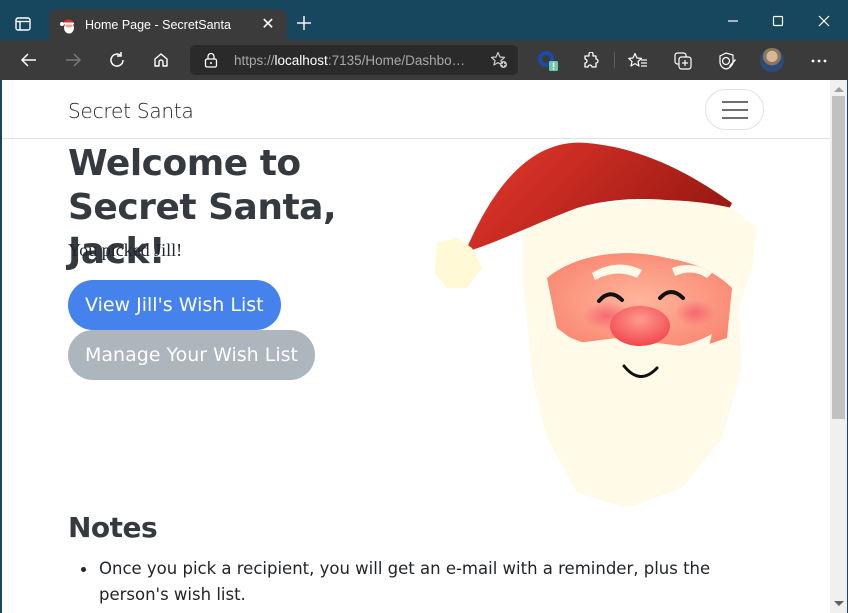  Describe the element at coordinates (778, 21) in the screenshot. I see `maximize-button` at that location.